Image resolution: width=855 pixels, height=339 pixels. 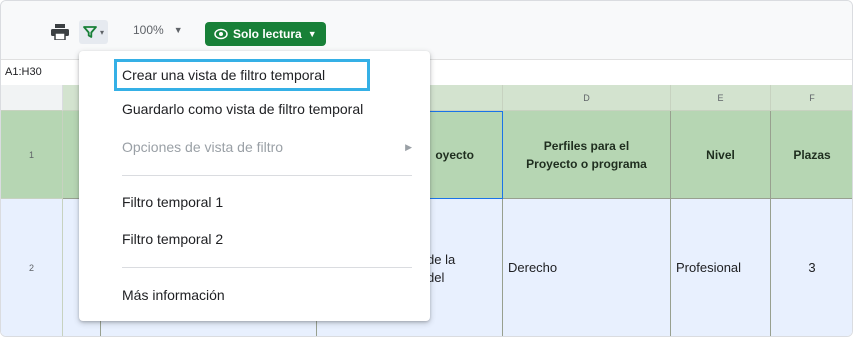 I want to click on menu-item-more-info: Más información, so click(x=254, y=295).